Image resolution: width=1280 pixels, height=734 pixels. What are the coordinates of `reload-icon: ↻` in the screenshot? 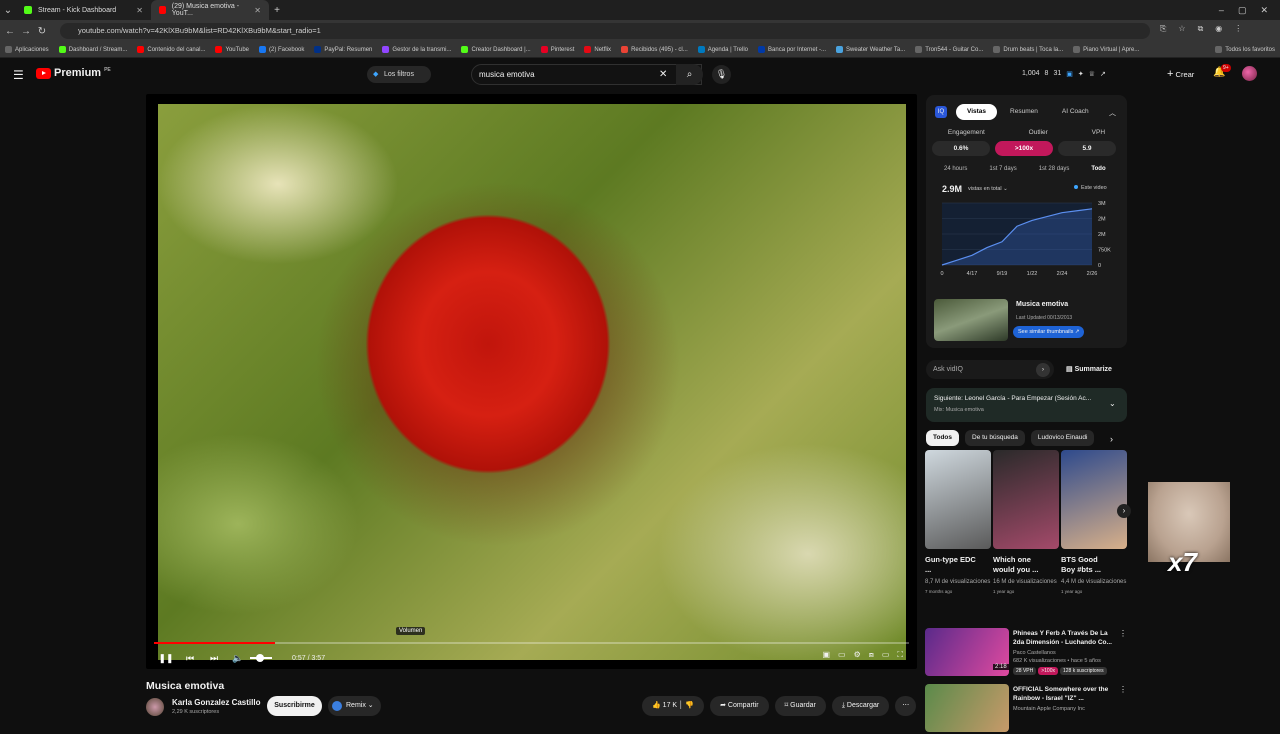 It's located at (42, 31).